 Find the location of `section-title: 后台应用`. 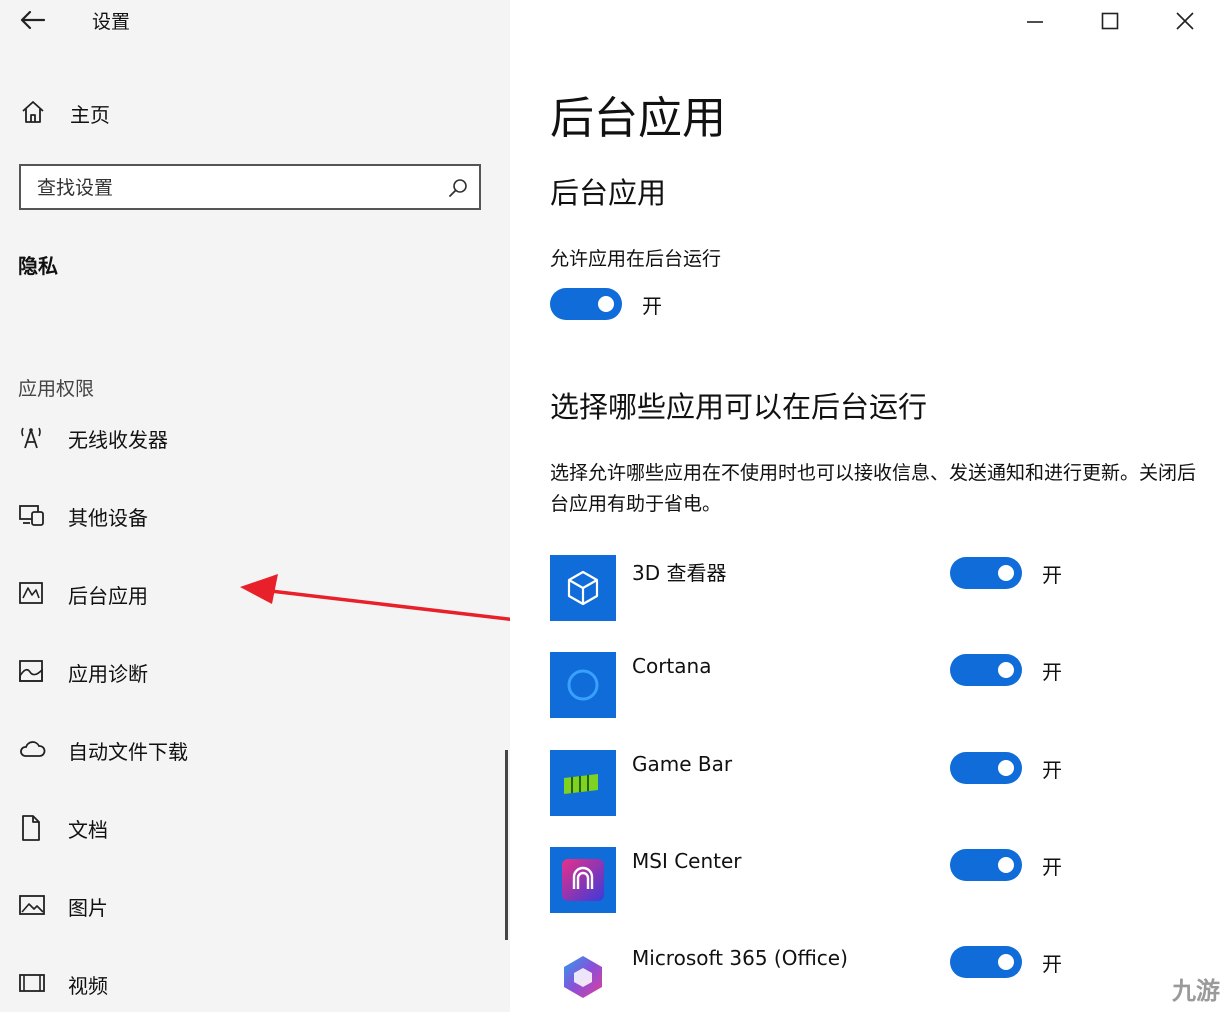

section-title: 后台应用 is located at coordinates (608, 193).